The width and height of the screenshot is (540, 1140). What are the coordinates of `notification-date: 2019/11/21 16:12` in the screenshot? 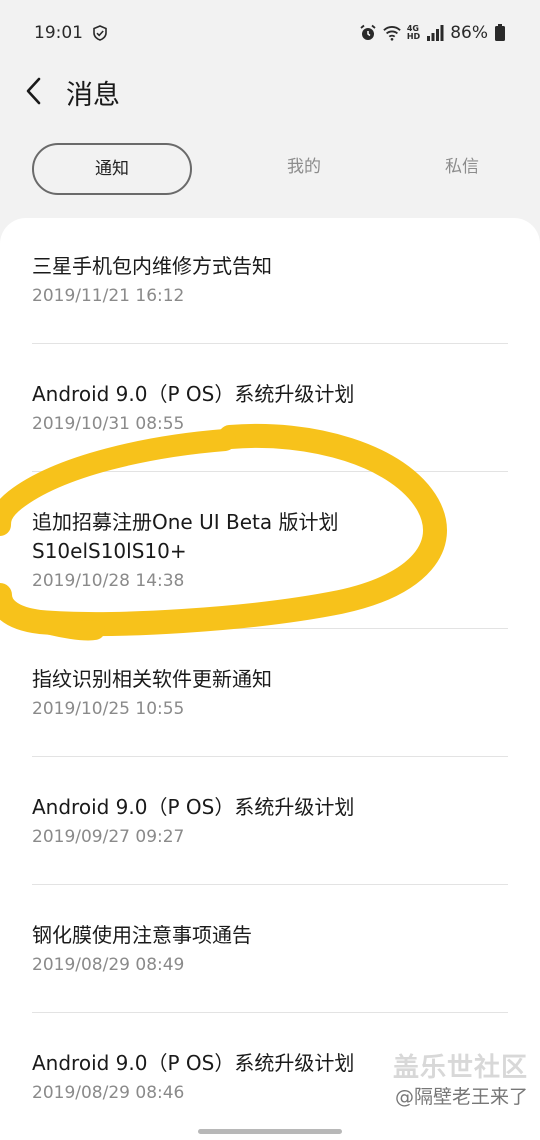 It's located at (108, 296).